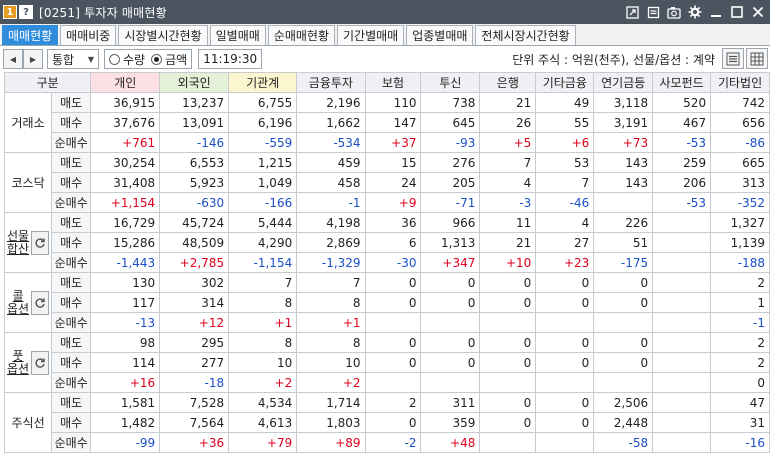 This screenshot has width=770, height=473. I want to click on table-cell: -1,329, so click(331, 262).